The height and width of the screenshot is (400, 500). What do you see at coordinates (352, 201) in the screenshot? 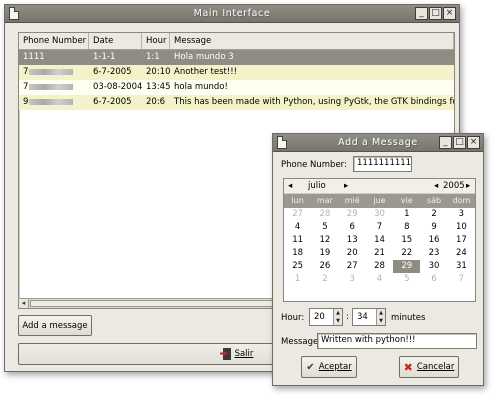
I see `weekday-header: mié` at bounding box center [352, 201].